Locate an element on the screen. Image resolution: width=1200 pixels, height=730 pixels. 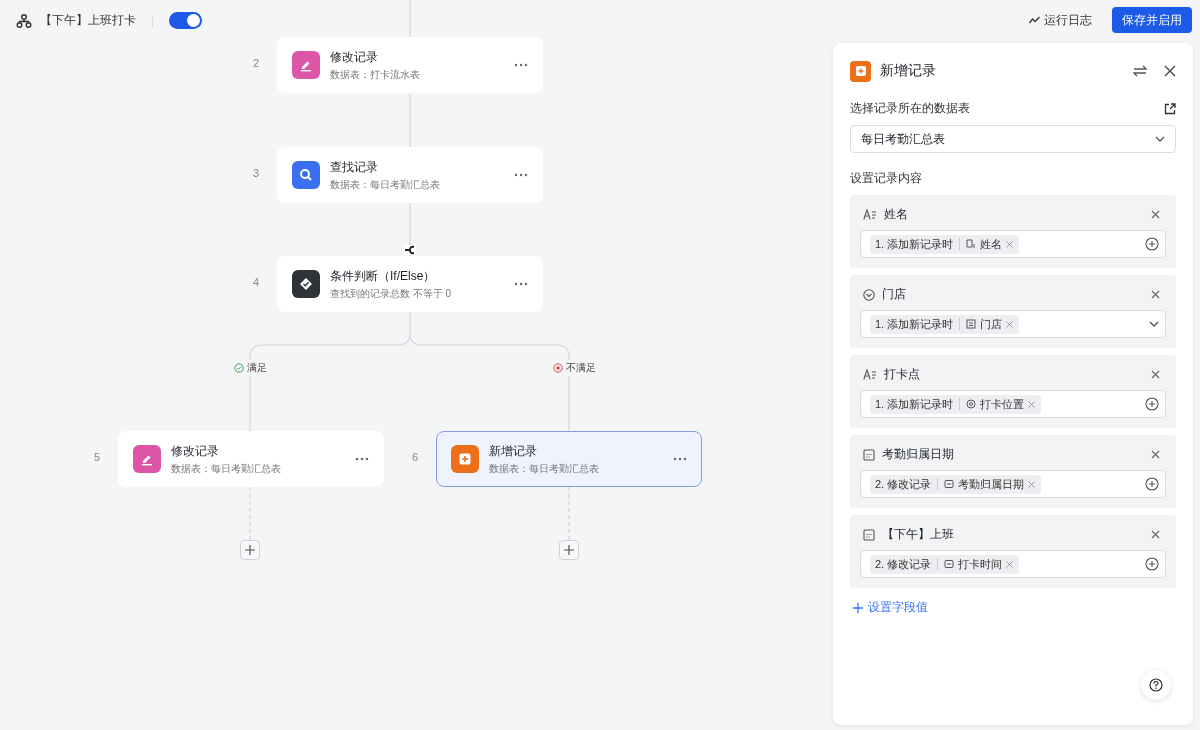
field-value-input: 2. 修改记录 考勤归属日期 is located at coordinates (1013, 484).